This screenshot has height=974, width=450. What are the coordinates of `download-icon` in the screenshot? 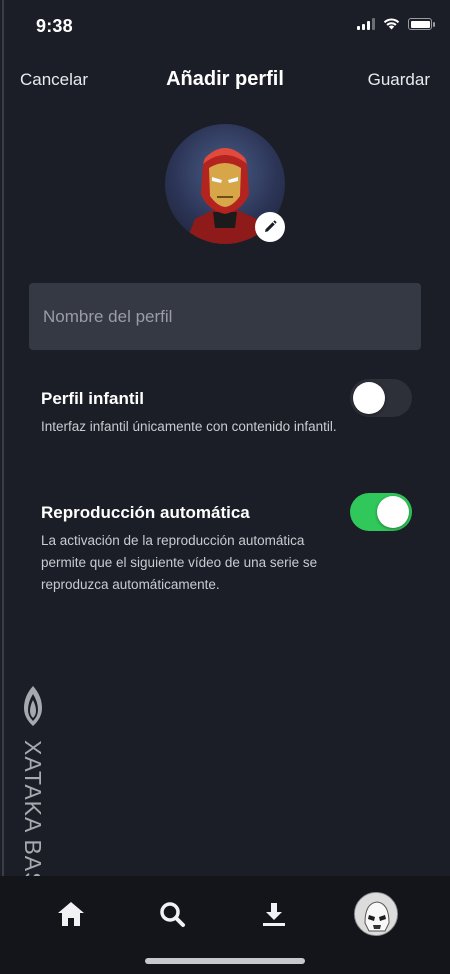 It's located at (274, 914).